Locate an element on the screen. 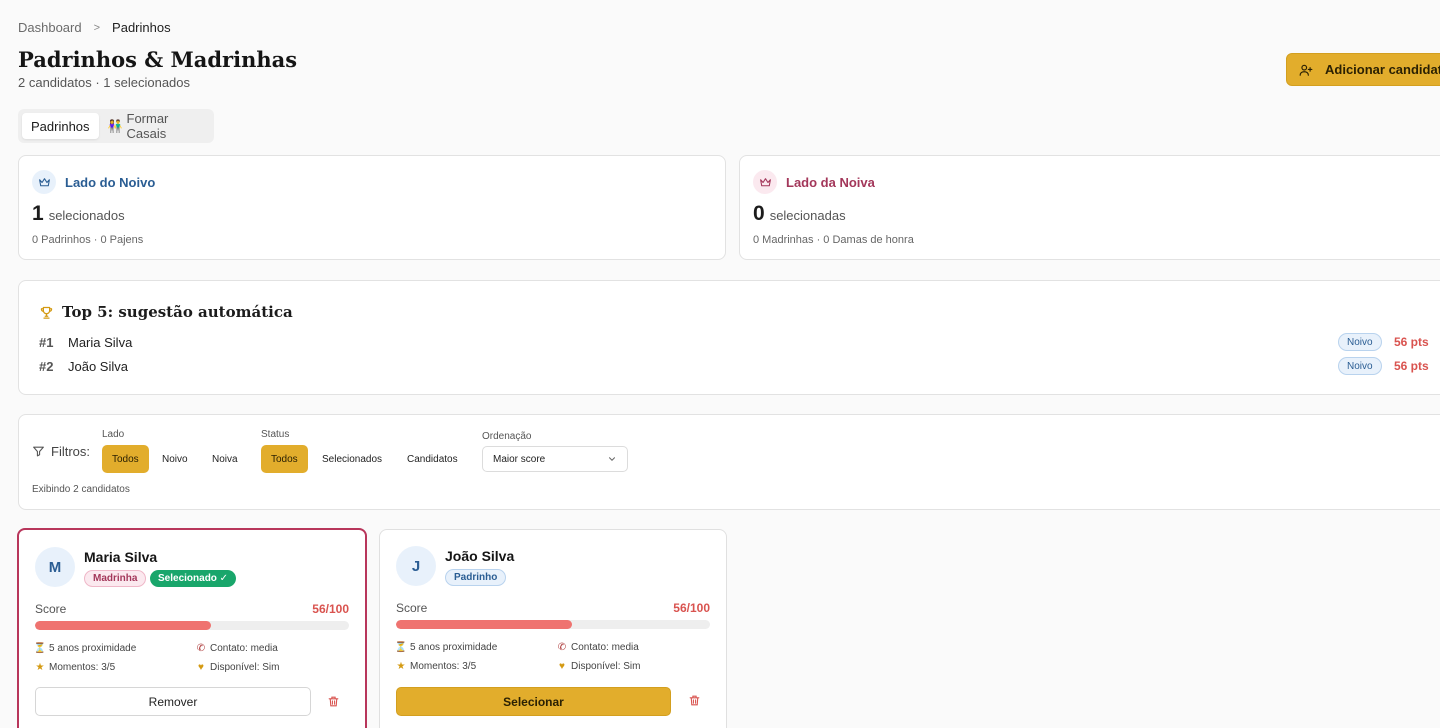 The image size is (1440, 728). filter-status-label: Status is located at coordinates (275, 434).